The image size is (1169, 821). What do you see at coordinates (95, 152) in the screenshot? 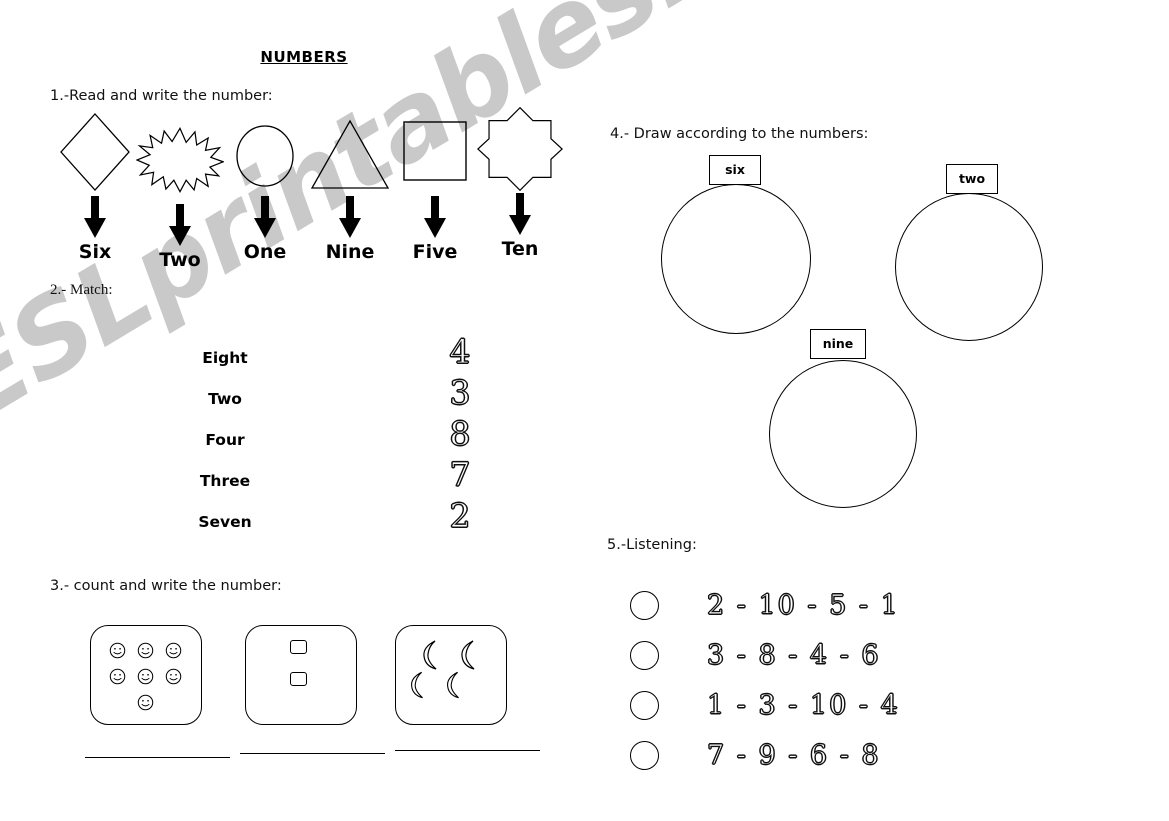
I see `diamond-shape` at bounding box center [95, 152].